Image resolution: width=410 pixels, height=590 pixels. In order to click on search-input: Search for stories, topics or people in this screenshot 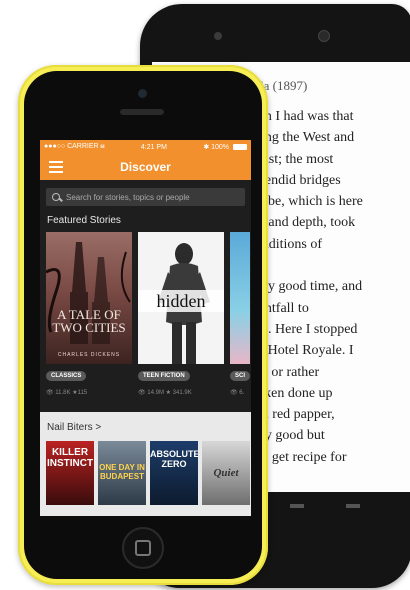, I will do `click(145, 197)`.